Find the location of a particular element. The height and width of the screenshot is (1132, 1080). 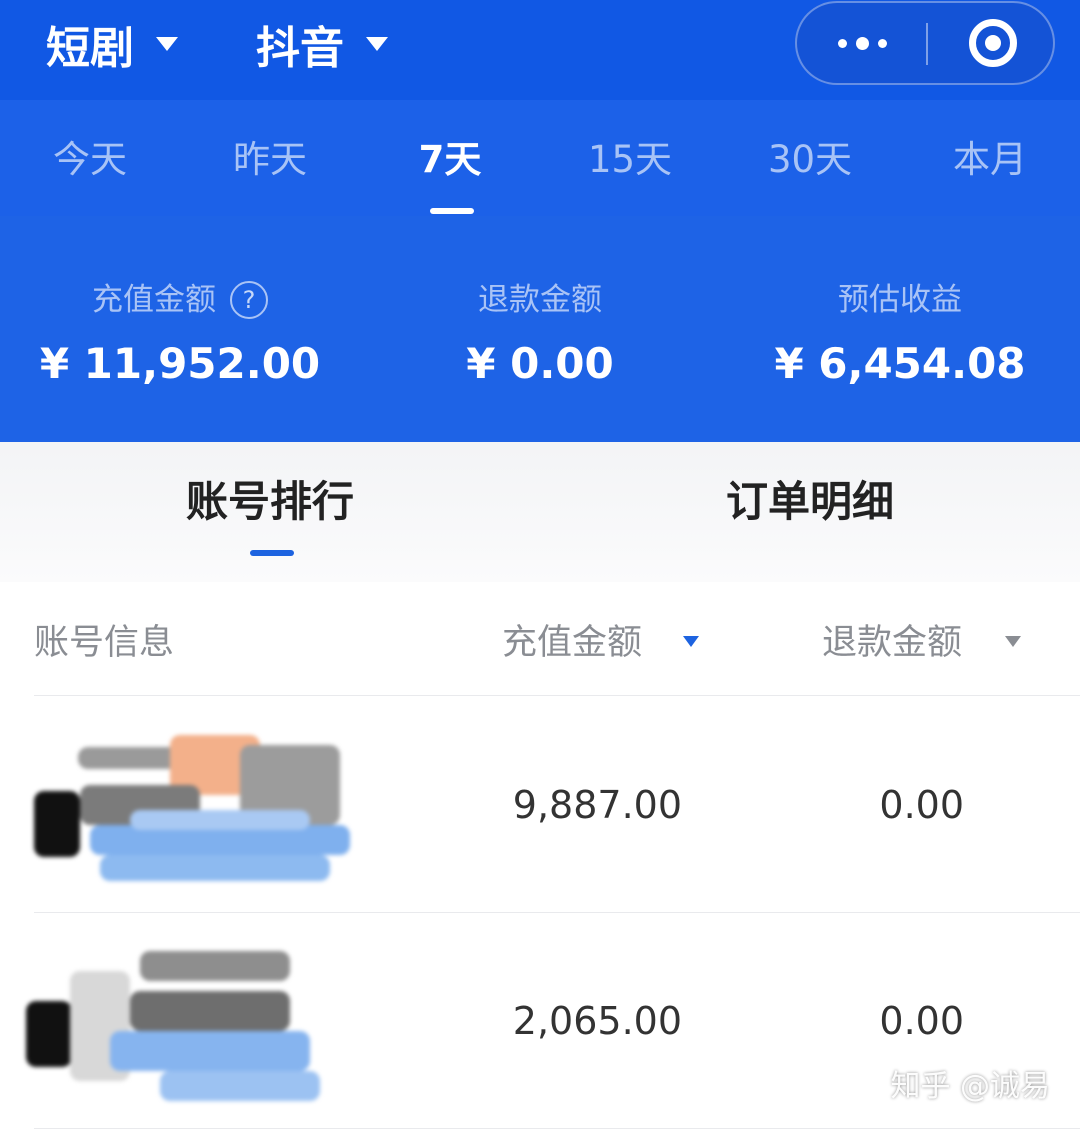

tab-account-ranking: 账号排行 is located at coordinates (270, 502).